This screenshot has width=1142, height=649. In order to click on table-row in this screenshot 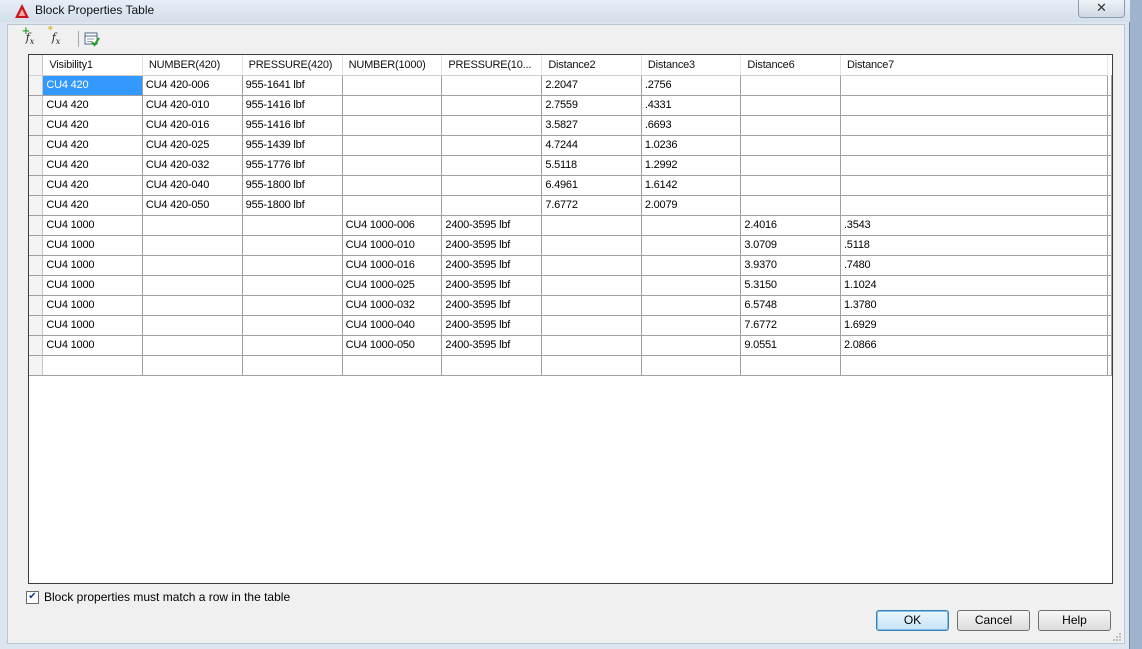, I will do `click(570, 365)`.